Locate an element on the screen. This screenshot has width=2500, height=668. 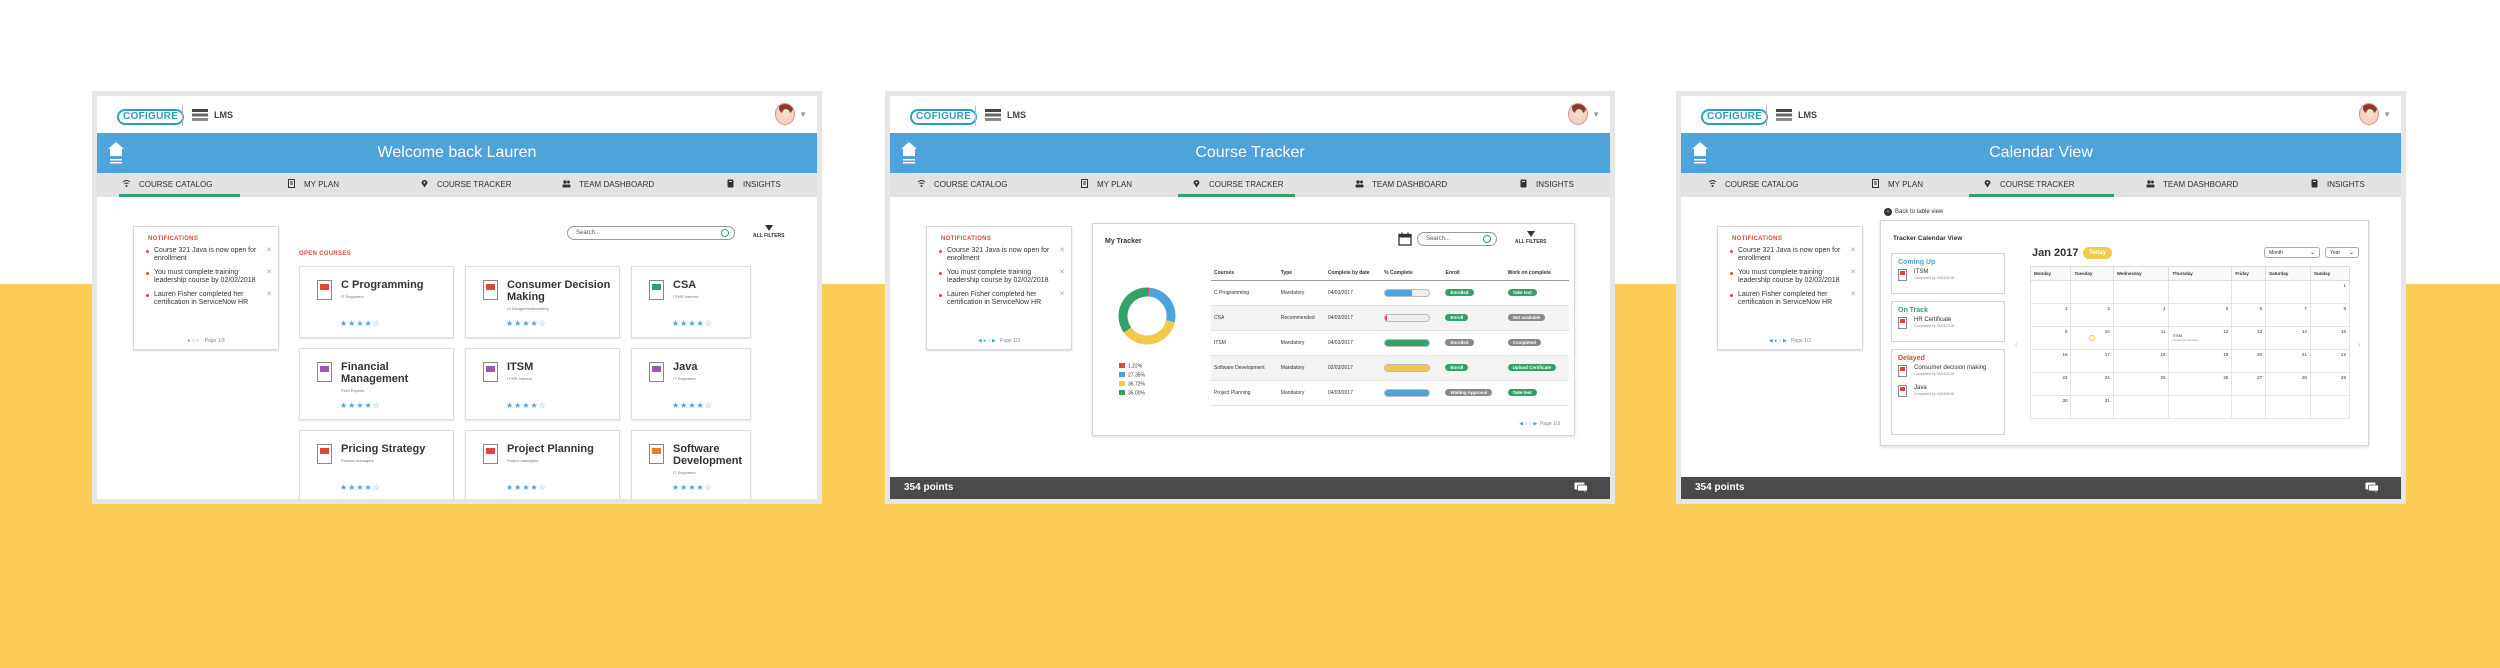
calendar-day-cell: 11 is located at coordinates (2141, 338).